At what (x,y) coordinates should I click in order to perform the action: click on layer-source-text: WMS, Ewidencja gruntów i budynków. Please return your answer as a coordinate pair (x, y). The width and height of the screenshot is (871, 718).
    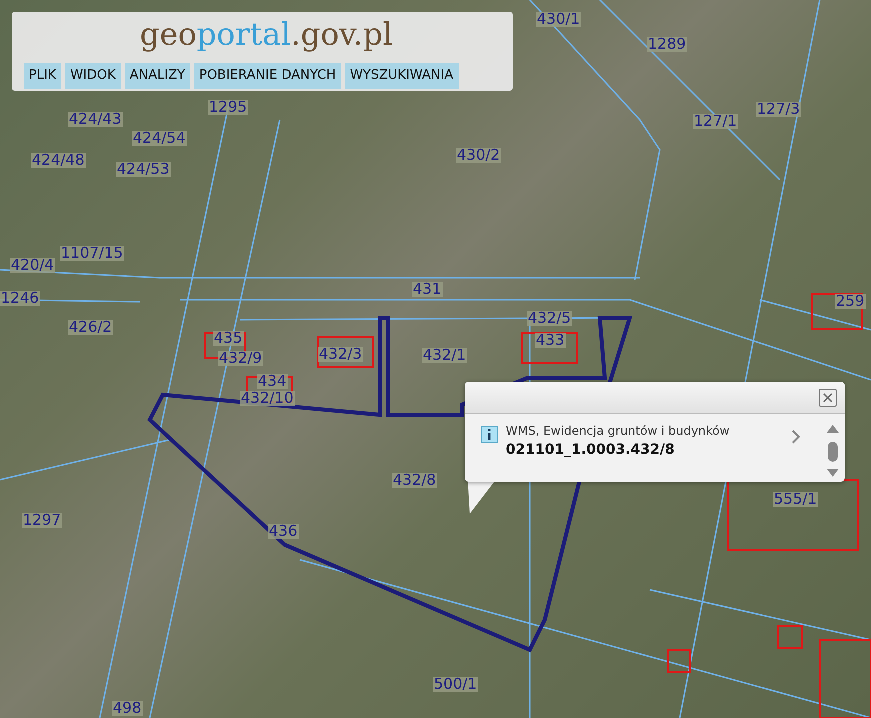
    Looking at the image, I should click on (618, 431).